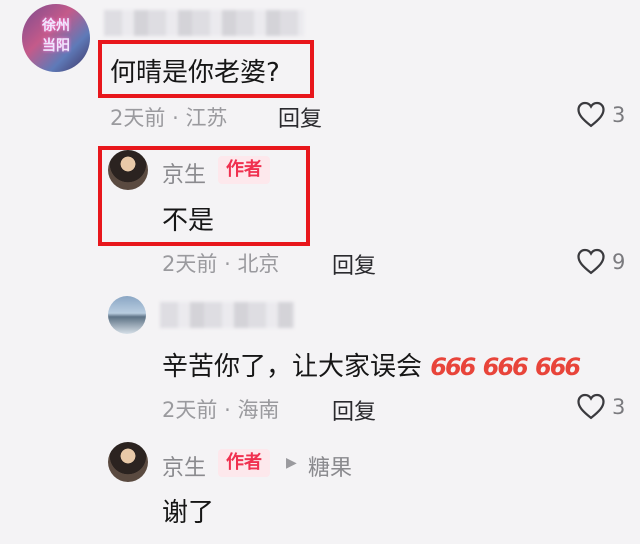 The width and height of the screenshot is (640, 544). I want to click on like-count: 9, so click(619, 262).